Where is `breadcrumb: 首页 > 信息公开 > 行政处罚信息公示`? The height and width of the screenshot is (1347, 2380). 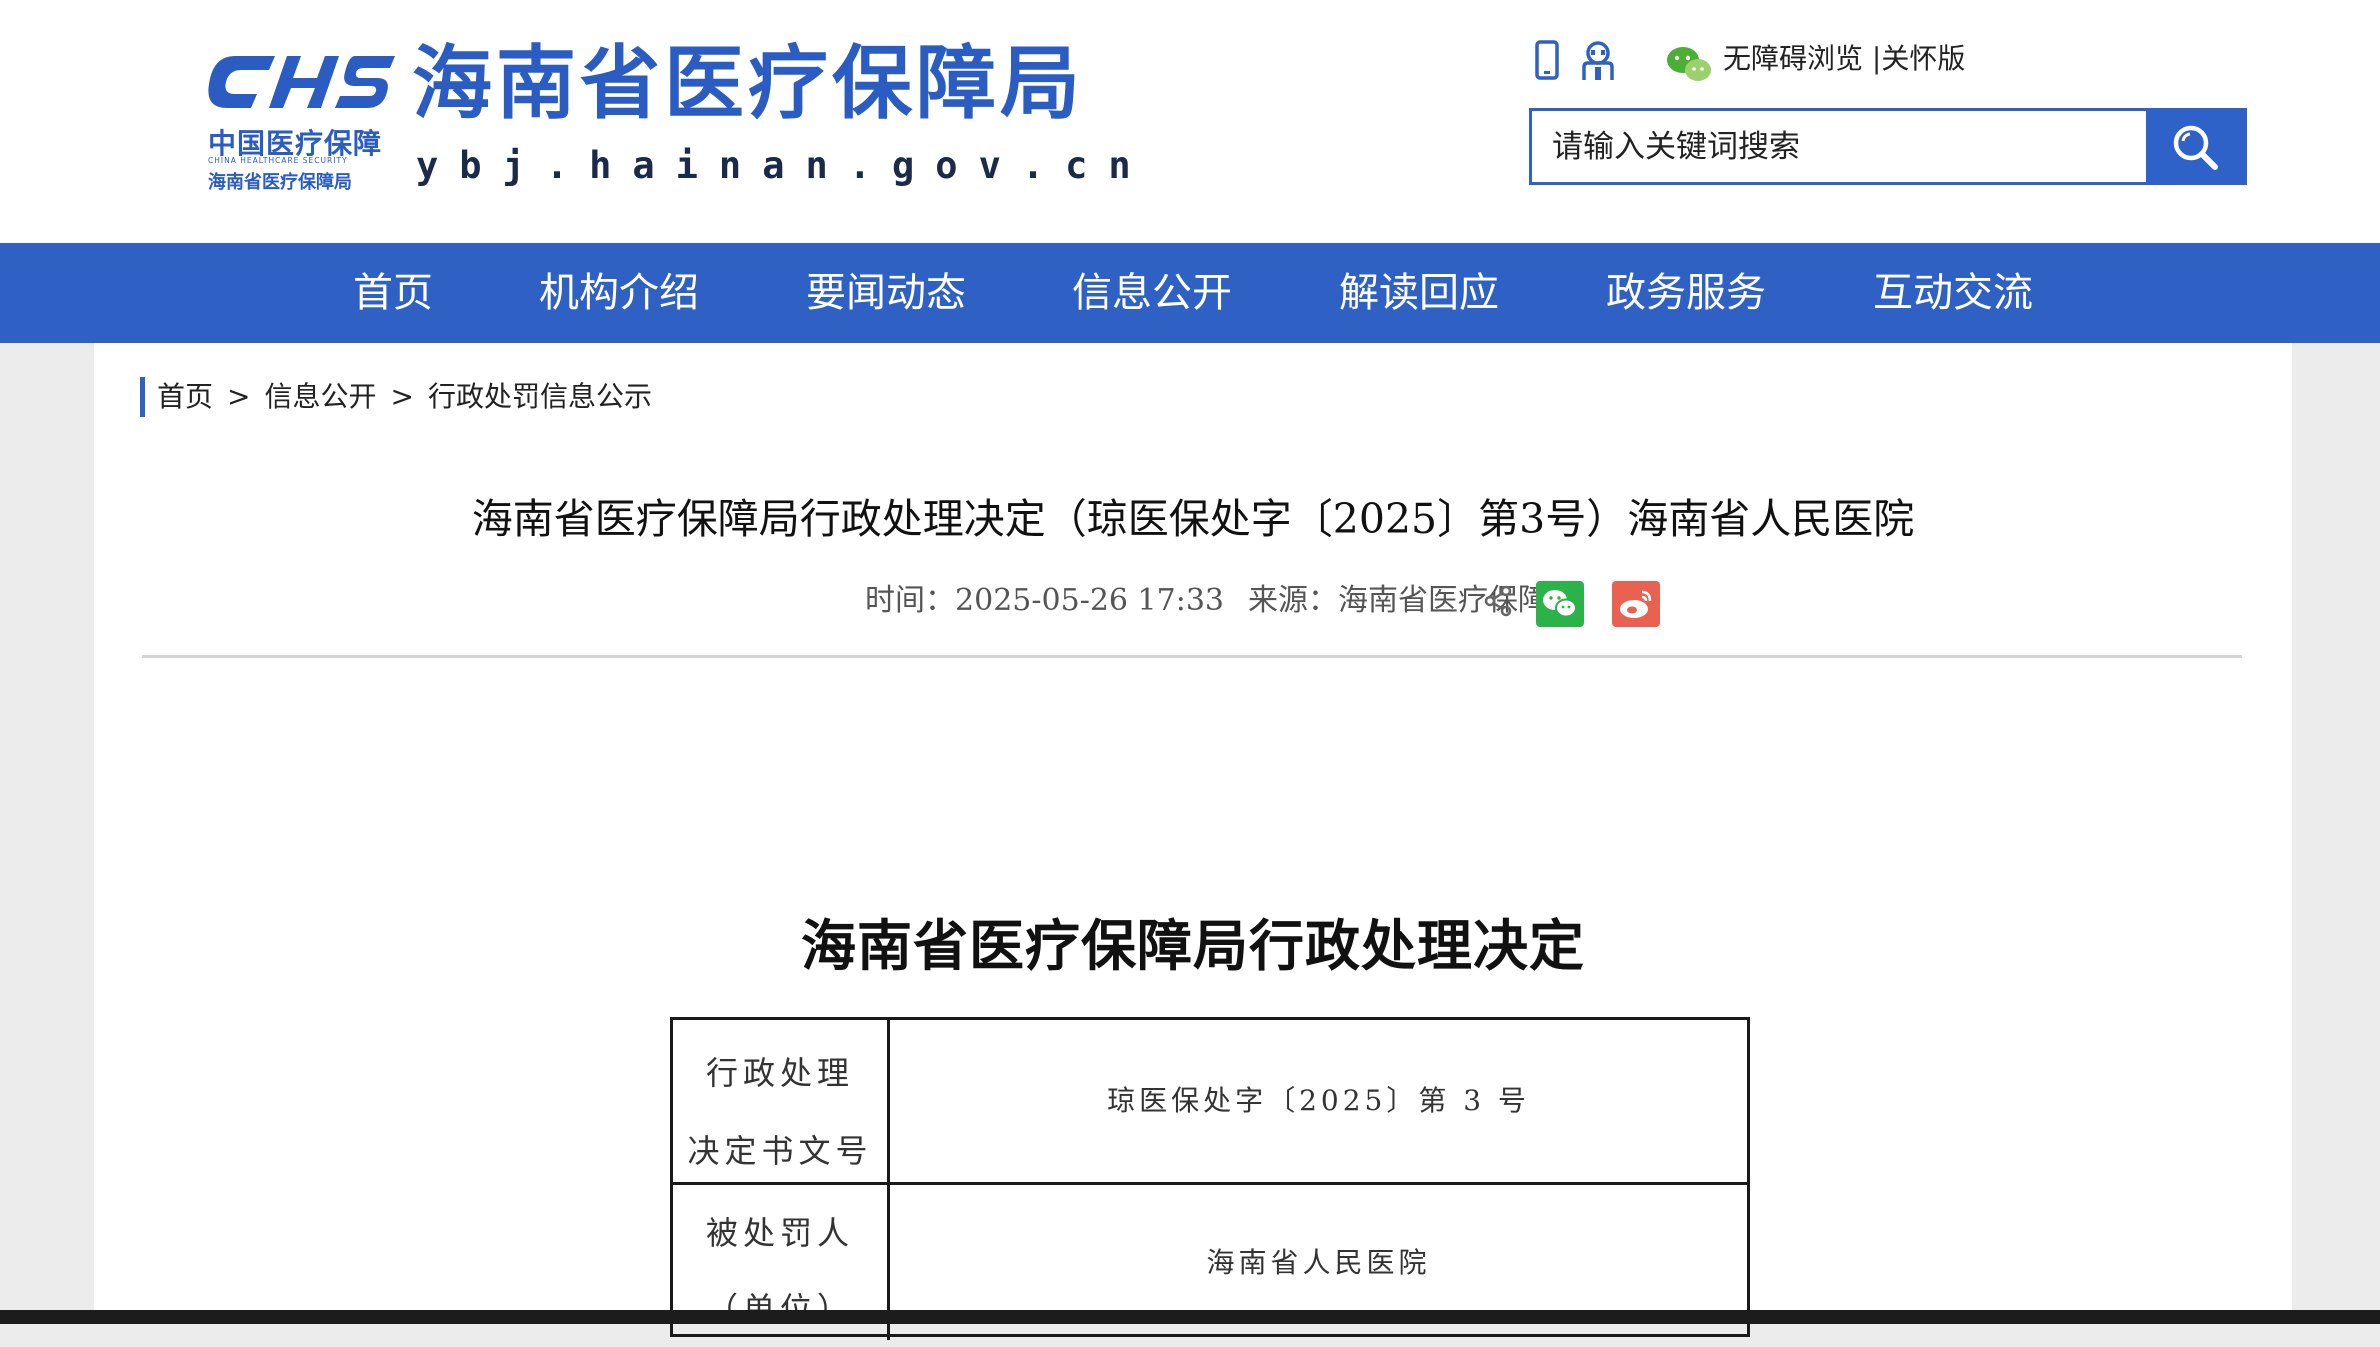
breadcrumb: 首页 > 信息公开 > 行政处罚信息公示 is located at coordinates (396, 397).